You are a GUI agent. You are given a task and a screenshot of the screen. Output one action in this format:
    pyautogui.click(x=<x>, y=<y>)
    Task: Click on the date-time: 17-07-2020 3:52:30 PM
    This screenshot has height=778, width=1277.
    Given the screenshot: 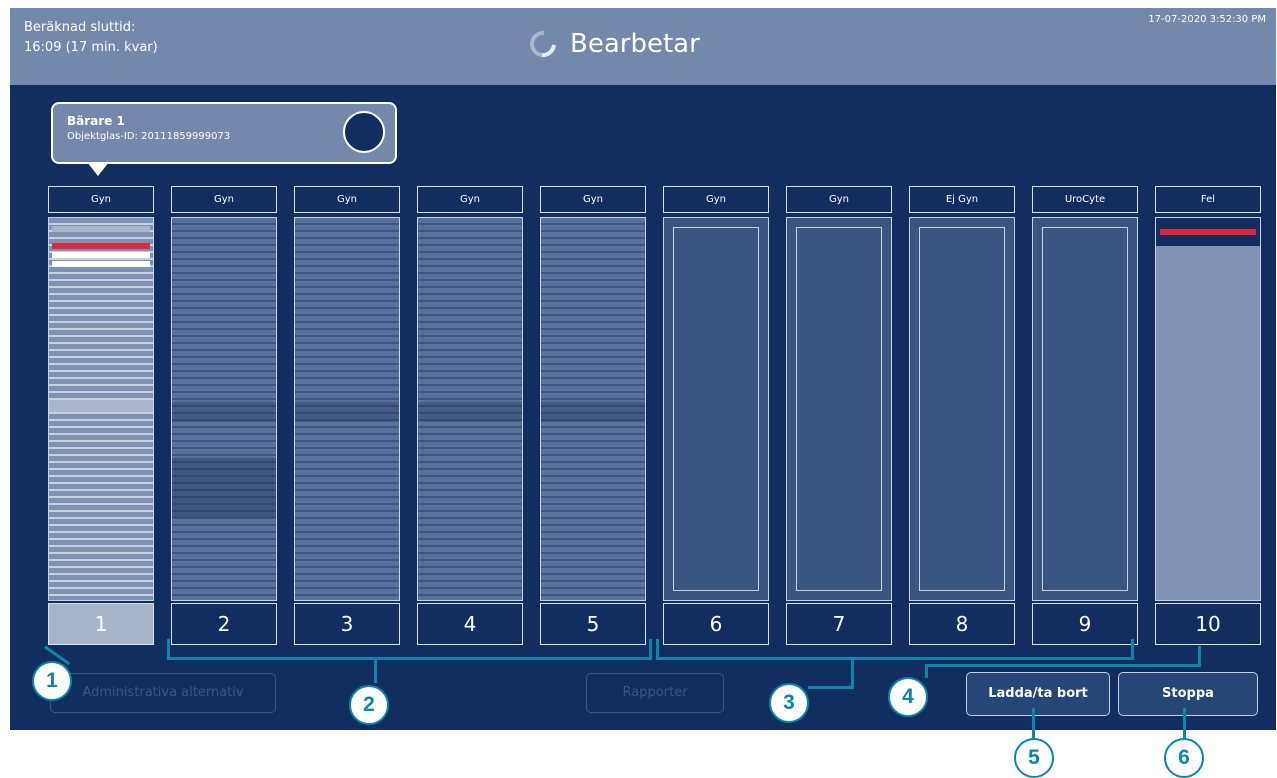 What is the action you would take?
    pyautogui.click(x=1207, y=19)
    